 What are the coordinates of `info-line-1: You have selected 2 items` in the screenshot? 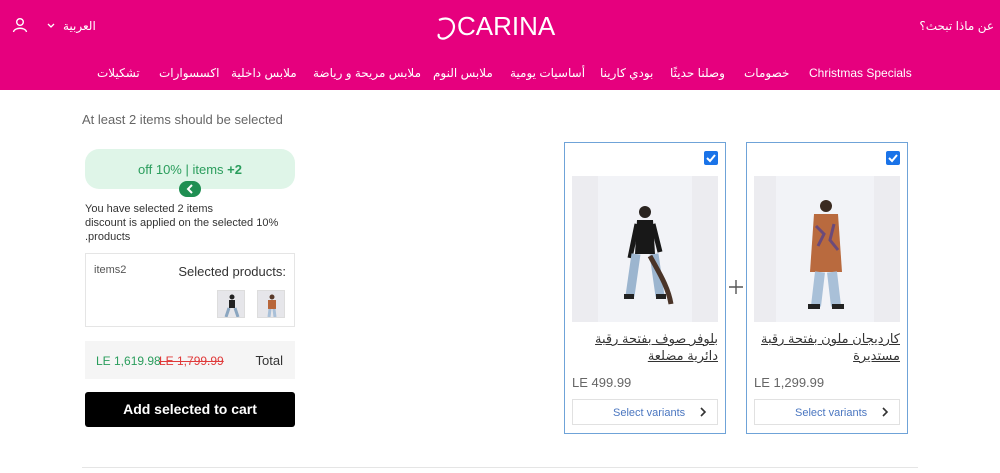 It's located at (149, 209).